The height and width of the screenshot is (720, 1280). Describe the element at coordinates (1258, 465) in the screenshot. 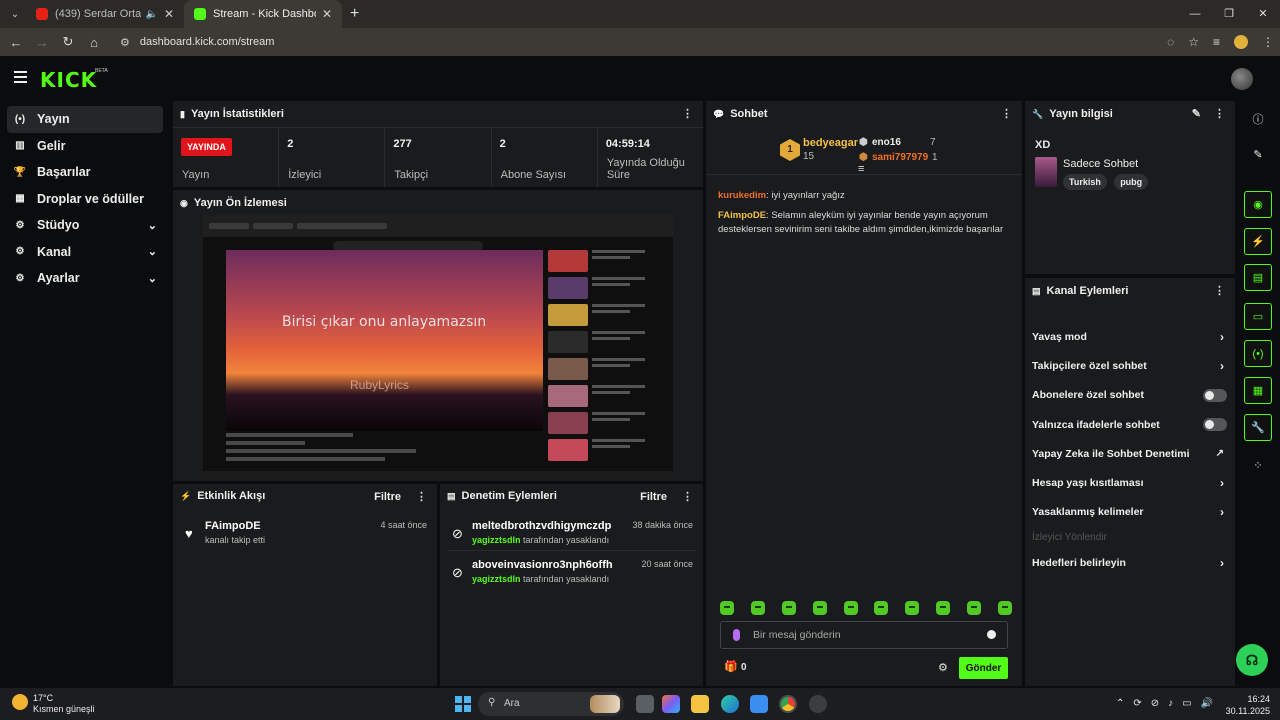

I see `add-widget-icon: ⁘` at that location.